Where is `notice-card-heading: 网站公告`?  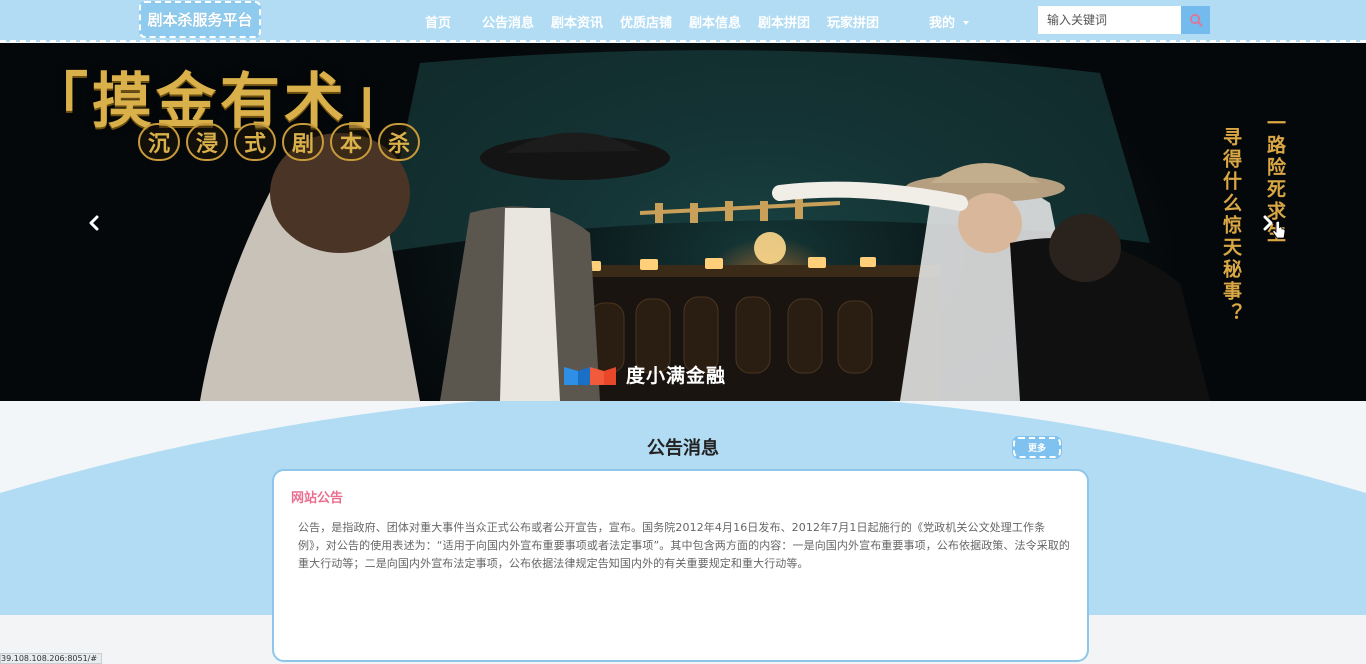 notice-card-heading: 网站公告 is located at coordinates (317, 498).